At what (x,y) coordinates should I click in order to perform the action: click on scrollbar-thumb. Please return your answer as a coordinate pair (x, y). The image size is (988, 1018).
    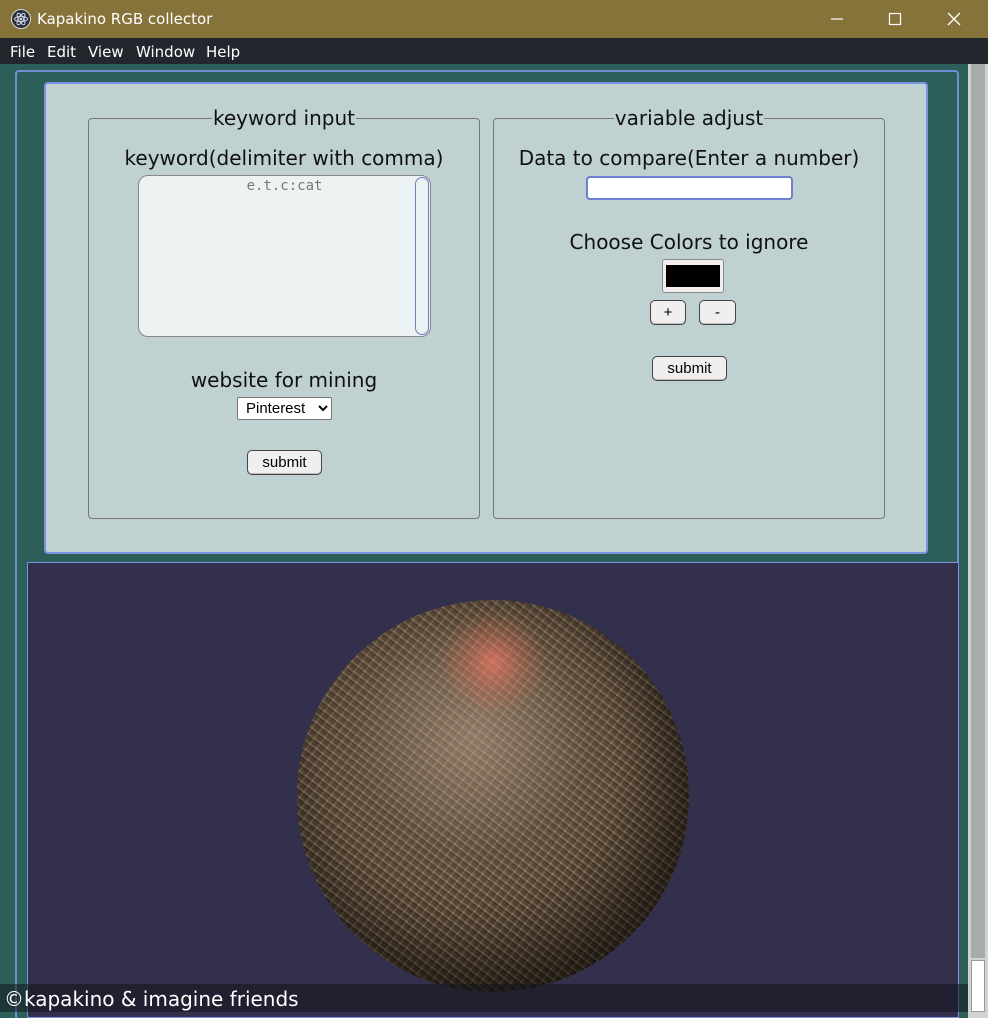
    Looking at the image, I should click on (978, 986).